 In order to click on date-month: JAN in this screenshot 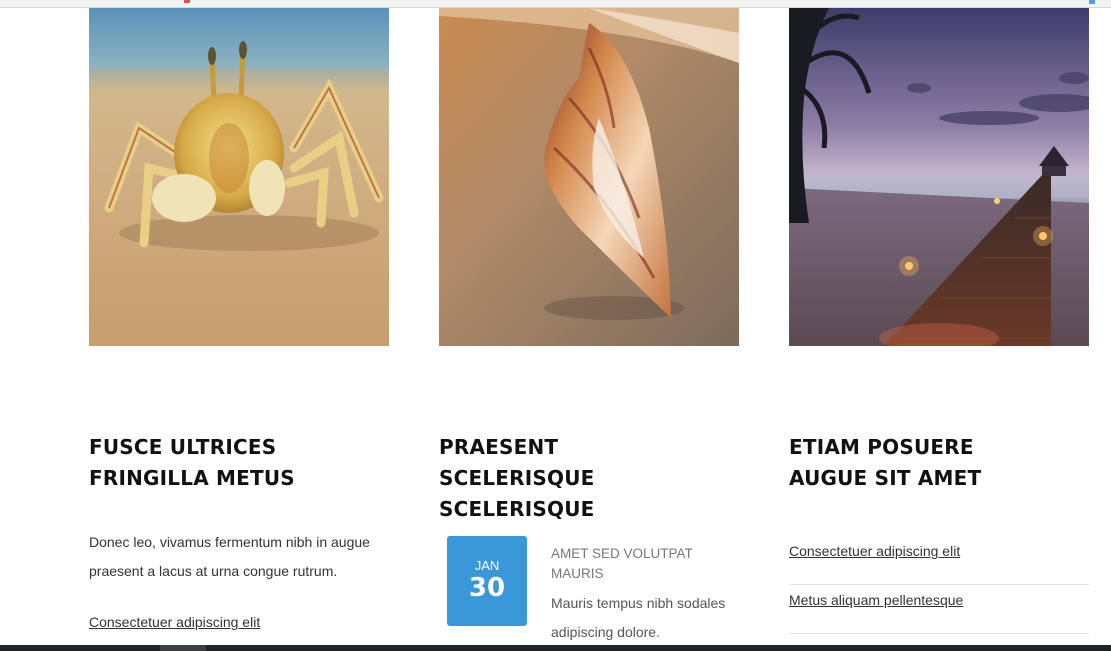, I will do `click(487, 565)`.